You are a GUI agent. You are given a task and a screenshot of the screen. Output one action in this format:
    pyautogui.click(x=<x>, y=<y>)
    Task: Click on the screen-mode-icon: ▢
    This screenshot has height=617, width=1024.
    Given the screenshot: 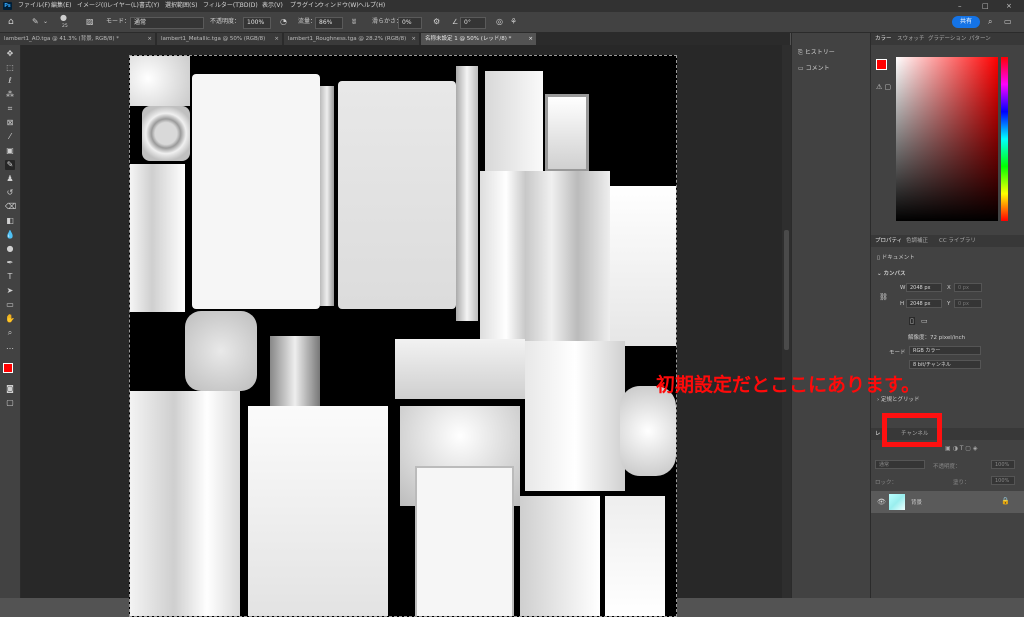 What is the action you would take?
    pyautogui.click(x=10, y=403)
    